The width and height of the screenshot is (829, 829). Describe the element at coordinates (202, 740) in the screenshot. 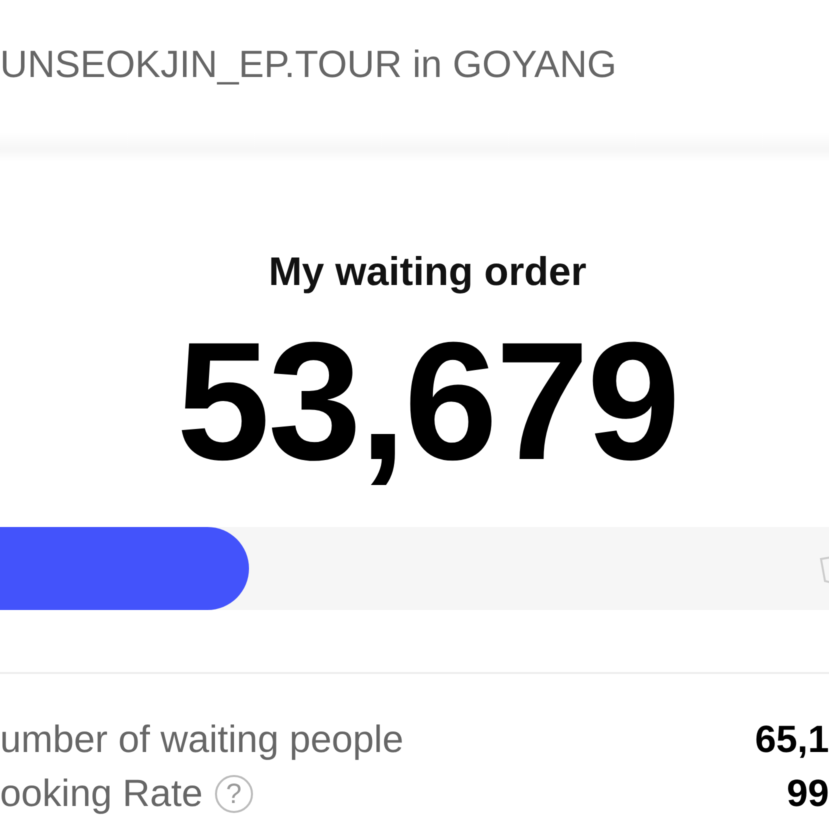

I see `stat-label: umber of waiting people` at that location.